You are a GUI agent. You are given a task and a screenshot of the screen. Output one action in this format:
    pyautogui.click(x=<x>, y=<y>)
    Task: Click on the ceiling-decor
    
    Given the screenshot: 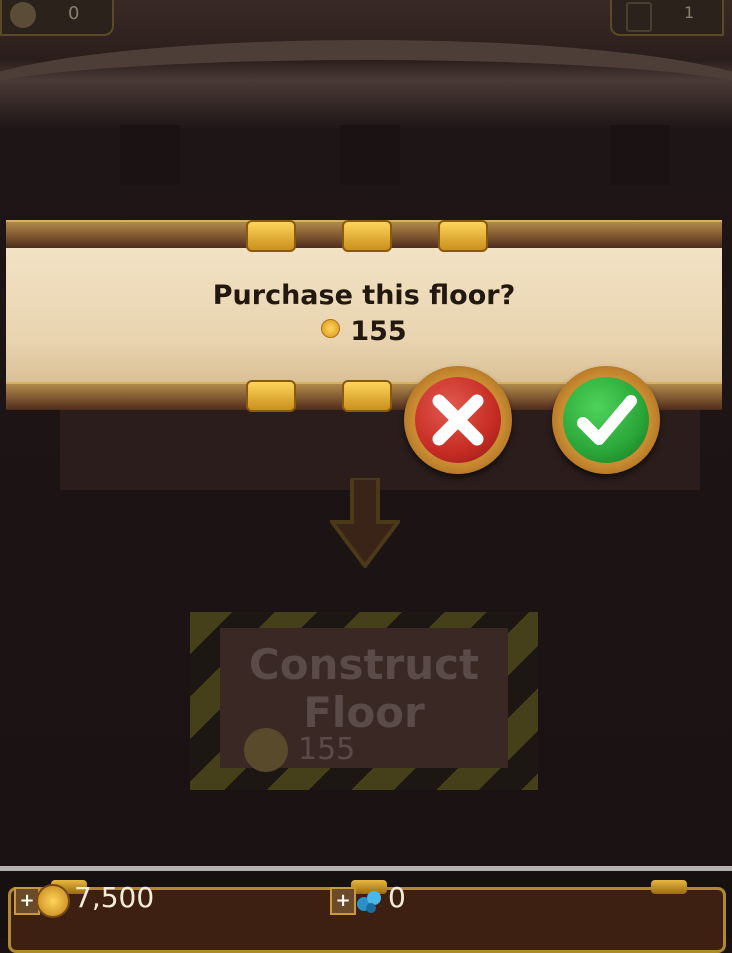 What is the action you would take?
    pyautogui.click(x=366, y=160)
    